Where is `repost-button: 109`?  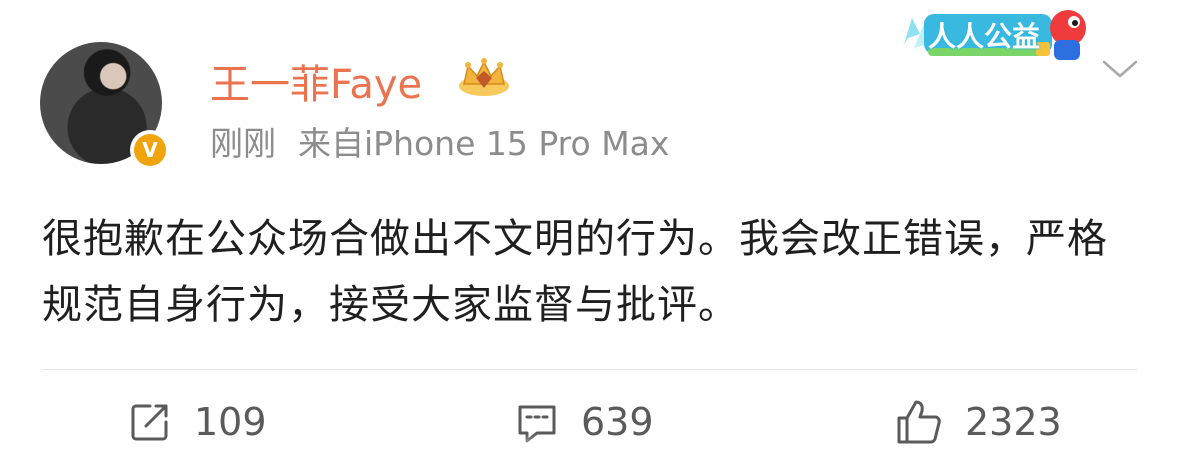
repost-button: 109 is located at coordinates (197, 422).